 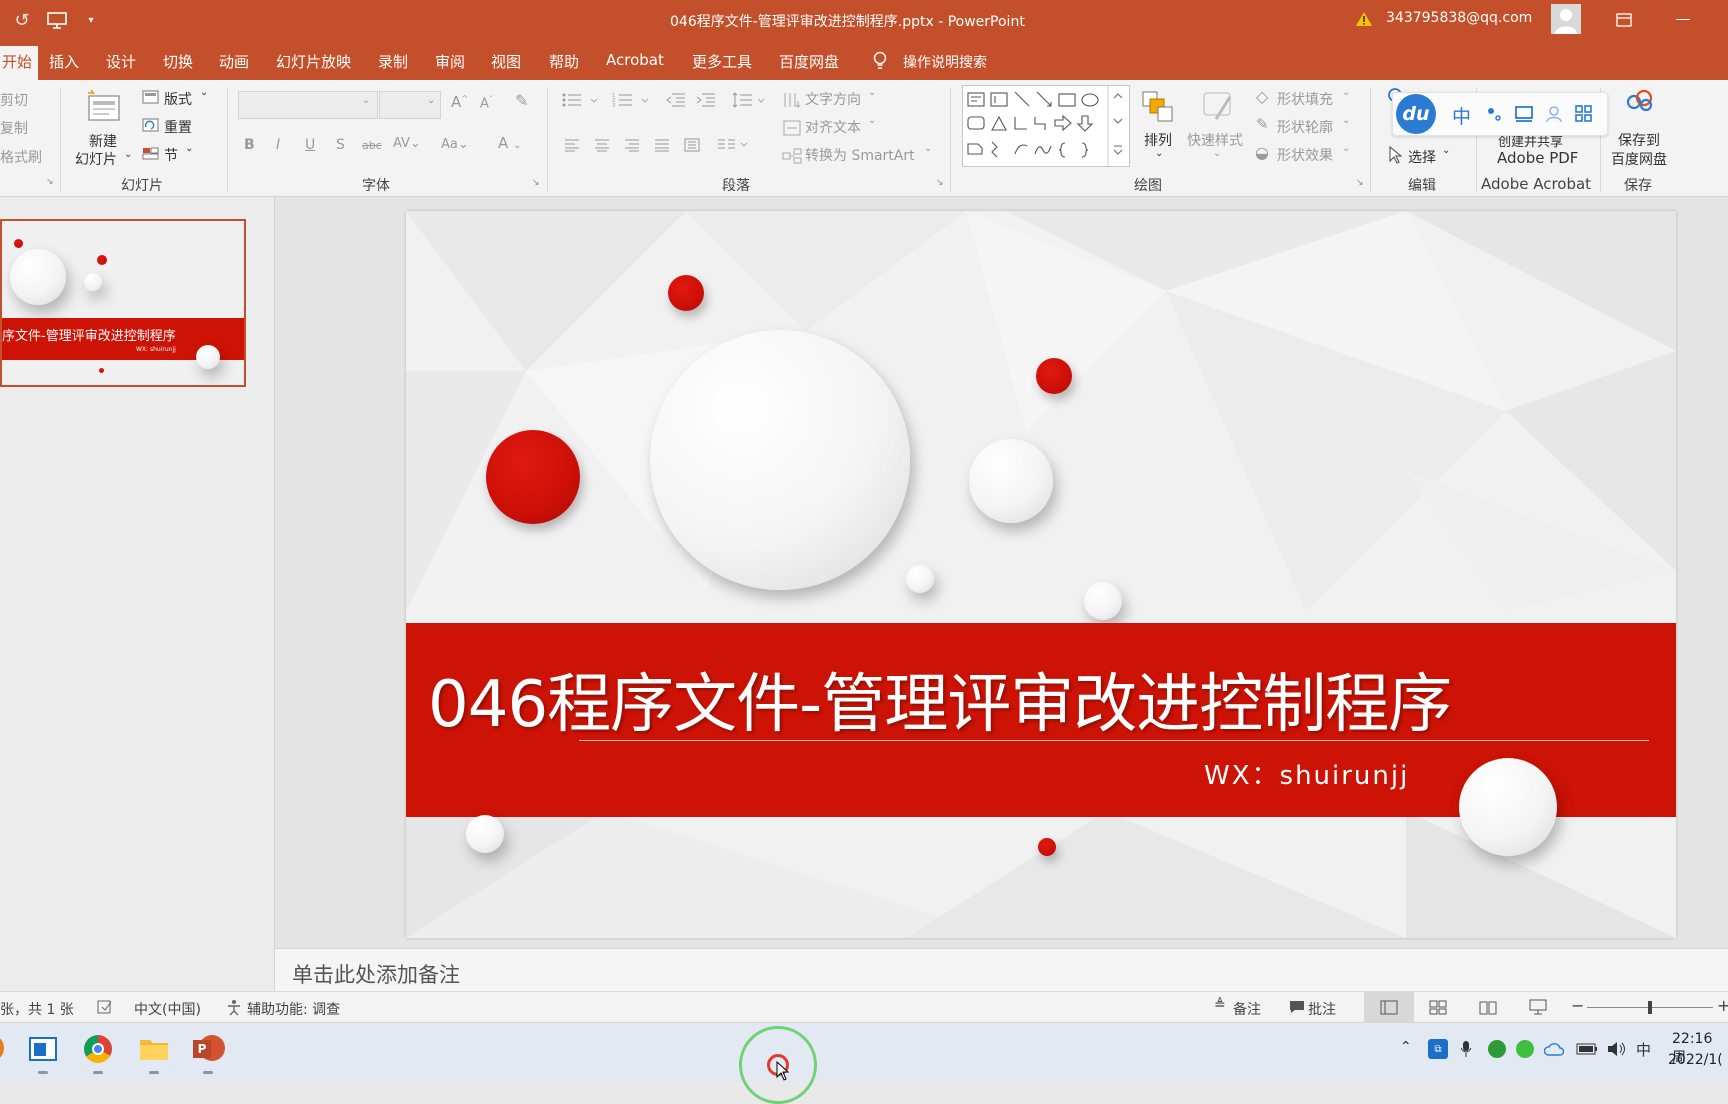 I want to click on save-to-netdisk-label: 保存到, so click(x=1639, y=140).